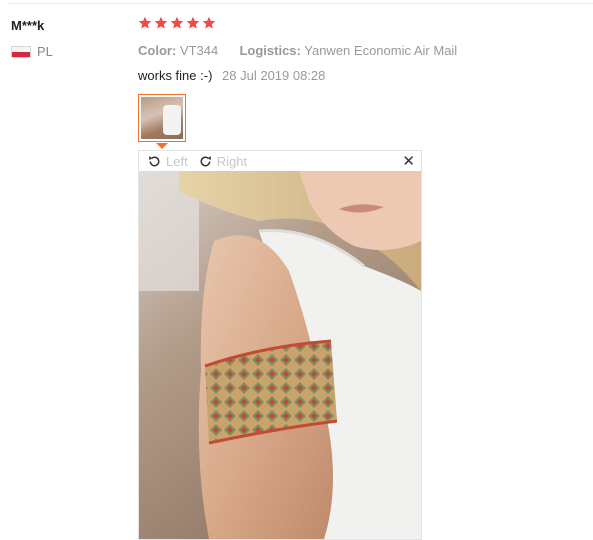 The image size is (593, 540). What do you see at coordinates (28, 25) in the screenshot?
I see `reviewer-name: M***k` at bounding box center [28, 25].